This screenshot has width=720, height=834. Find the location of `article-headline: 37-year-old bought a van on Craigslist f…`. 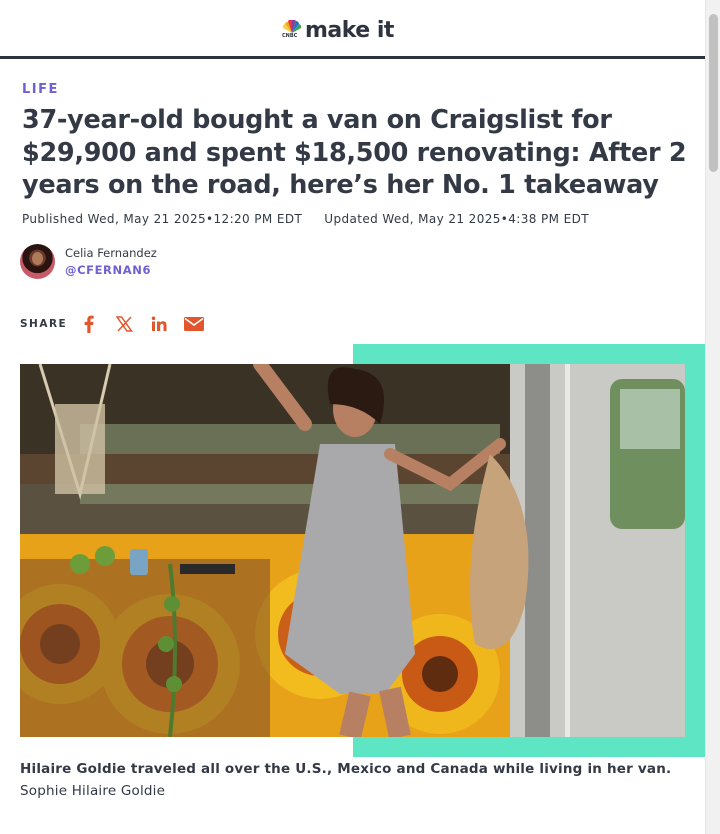

article-headline: 37-year-old bought a van on Craigslist f… is located at coordinates (354, 152).